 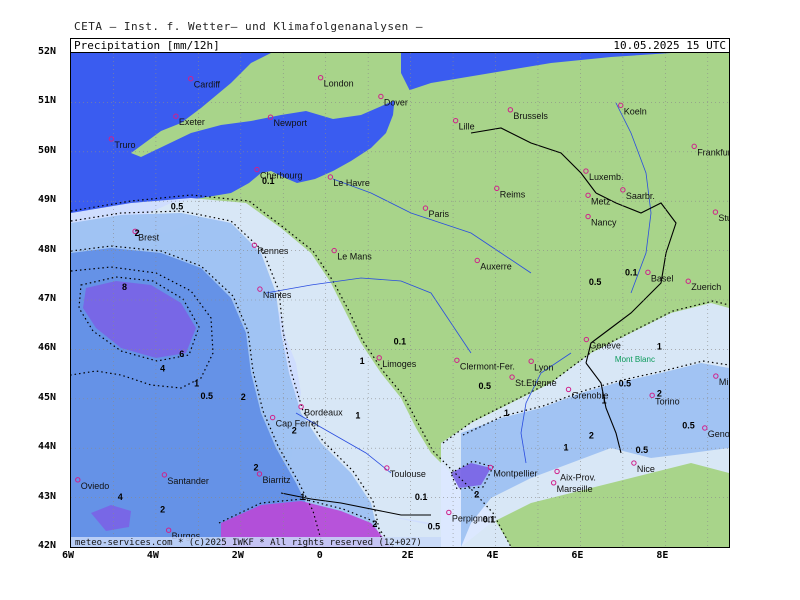 I want to click on lon-tick-label: 4W, so click(x=152, y=555).